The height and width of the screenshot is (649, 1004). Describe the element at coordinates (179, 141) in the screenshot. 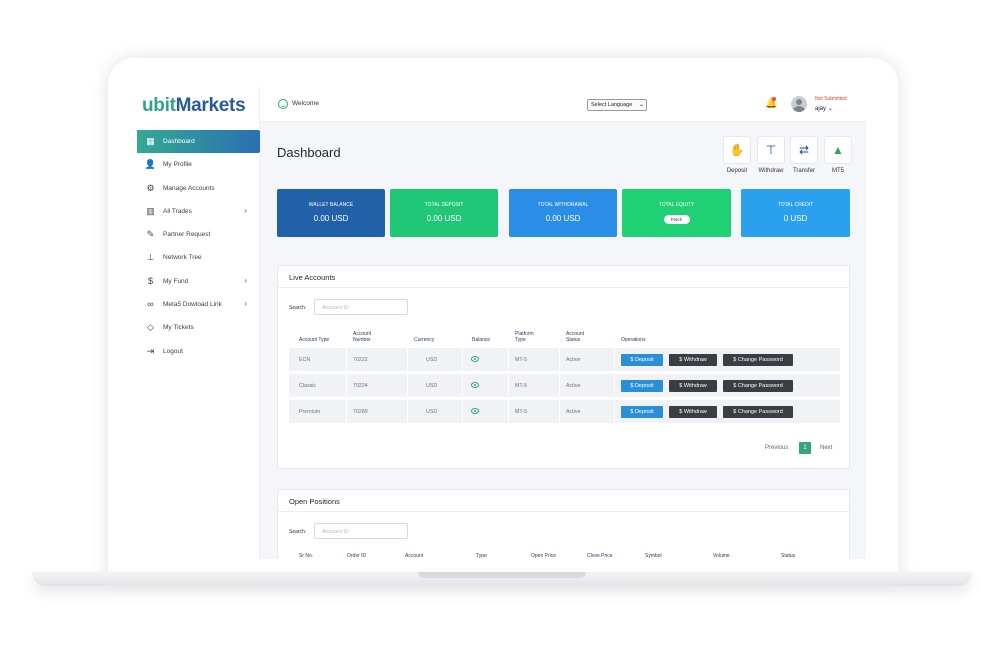

I see `sidebar-item-label: Dashboard` at that location.